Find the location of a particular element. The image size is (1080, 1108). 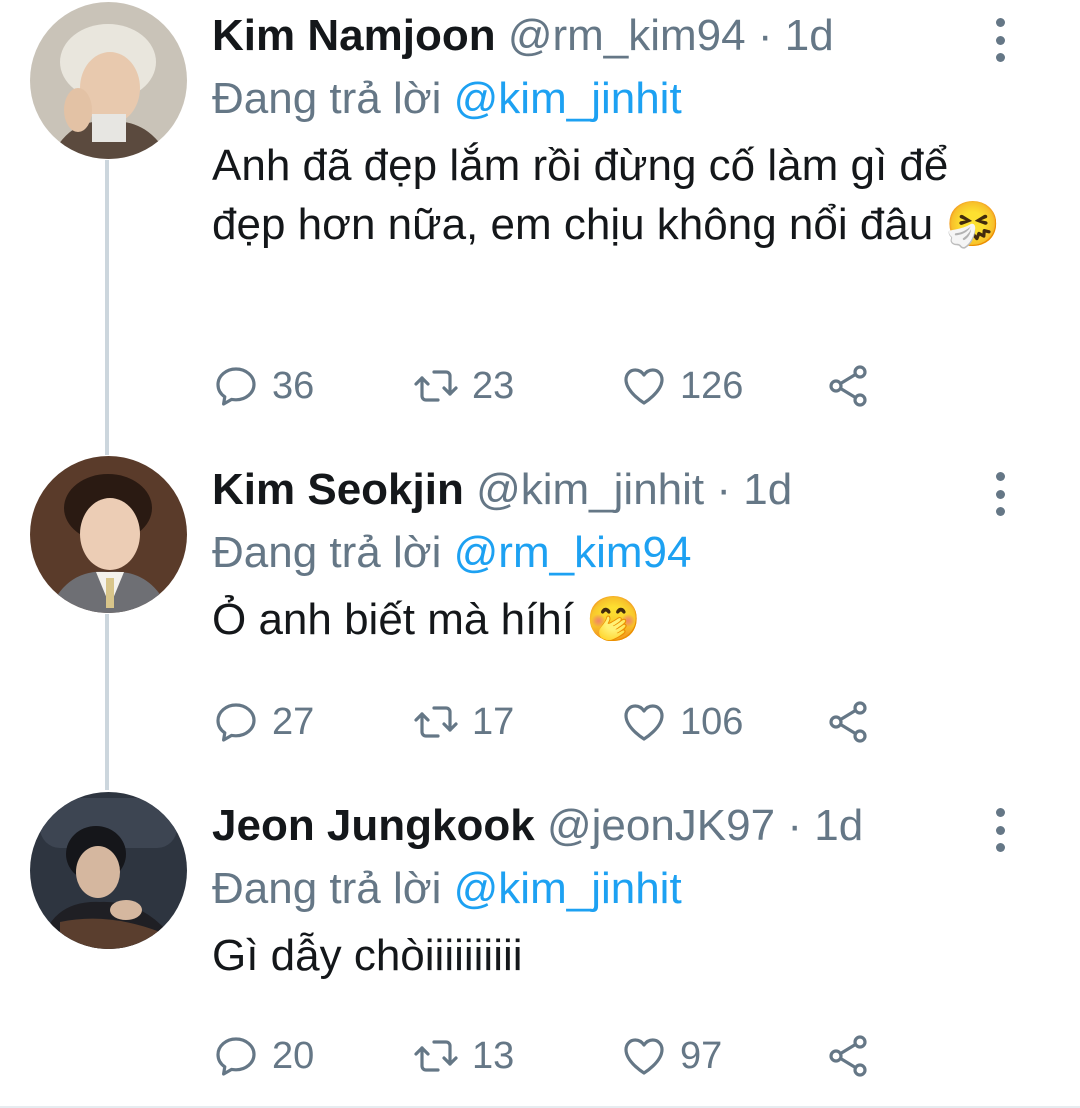

tweet-text: Gì dẫy chòiiiiiiiiii is located at coordinates (616, 955).